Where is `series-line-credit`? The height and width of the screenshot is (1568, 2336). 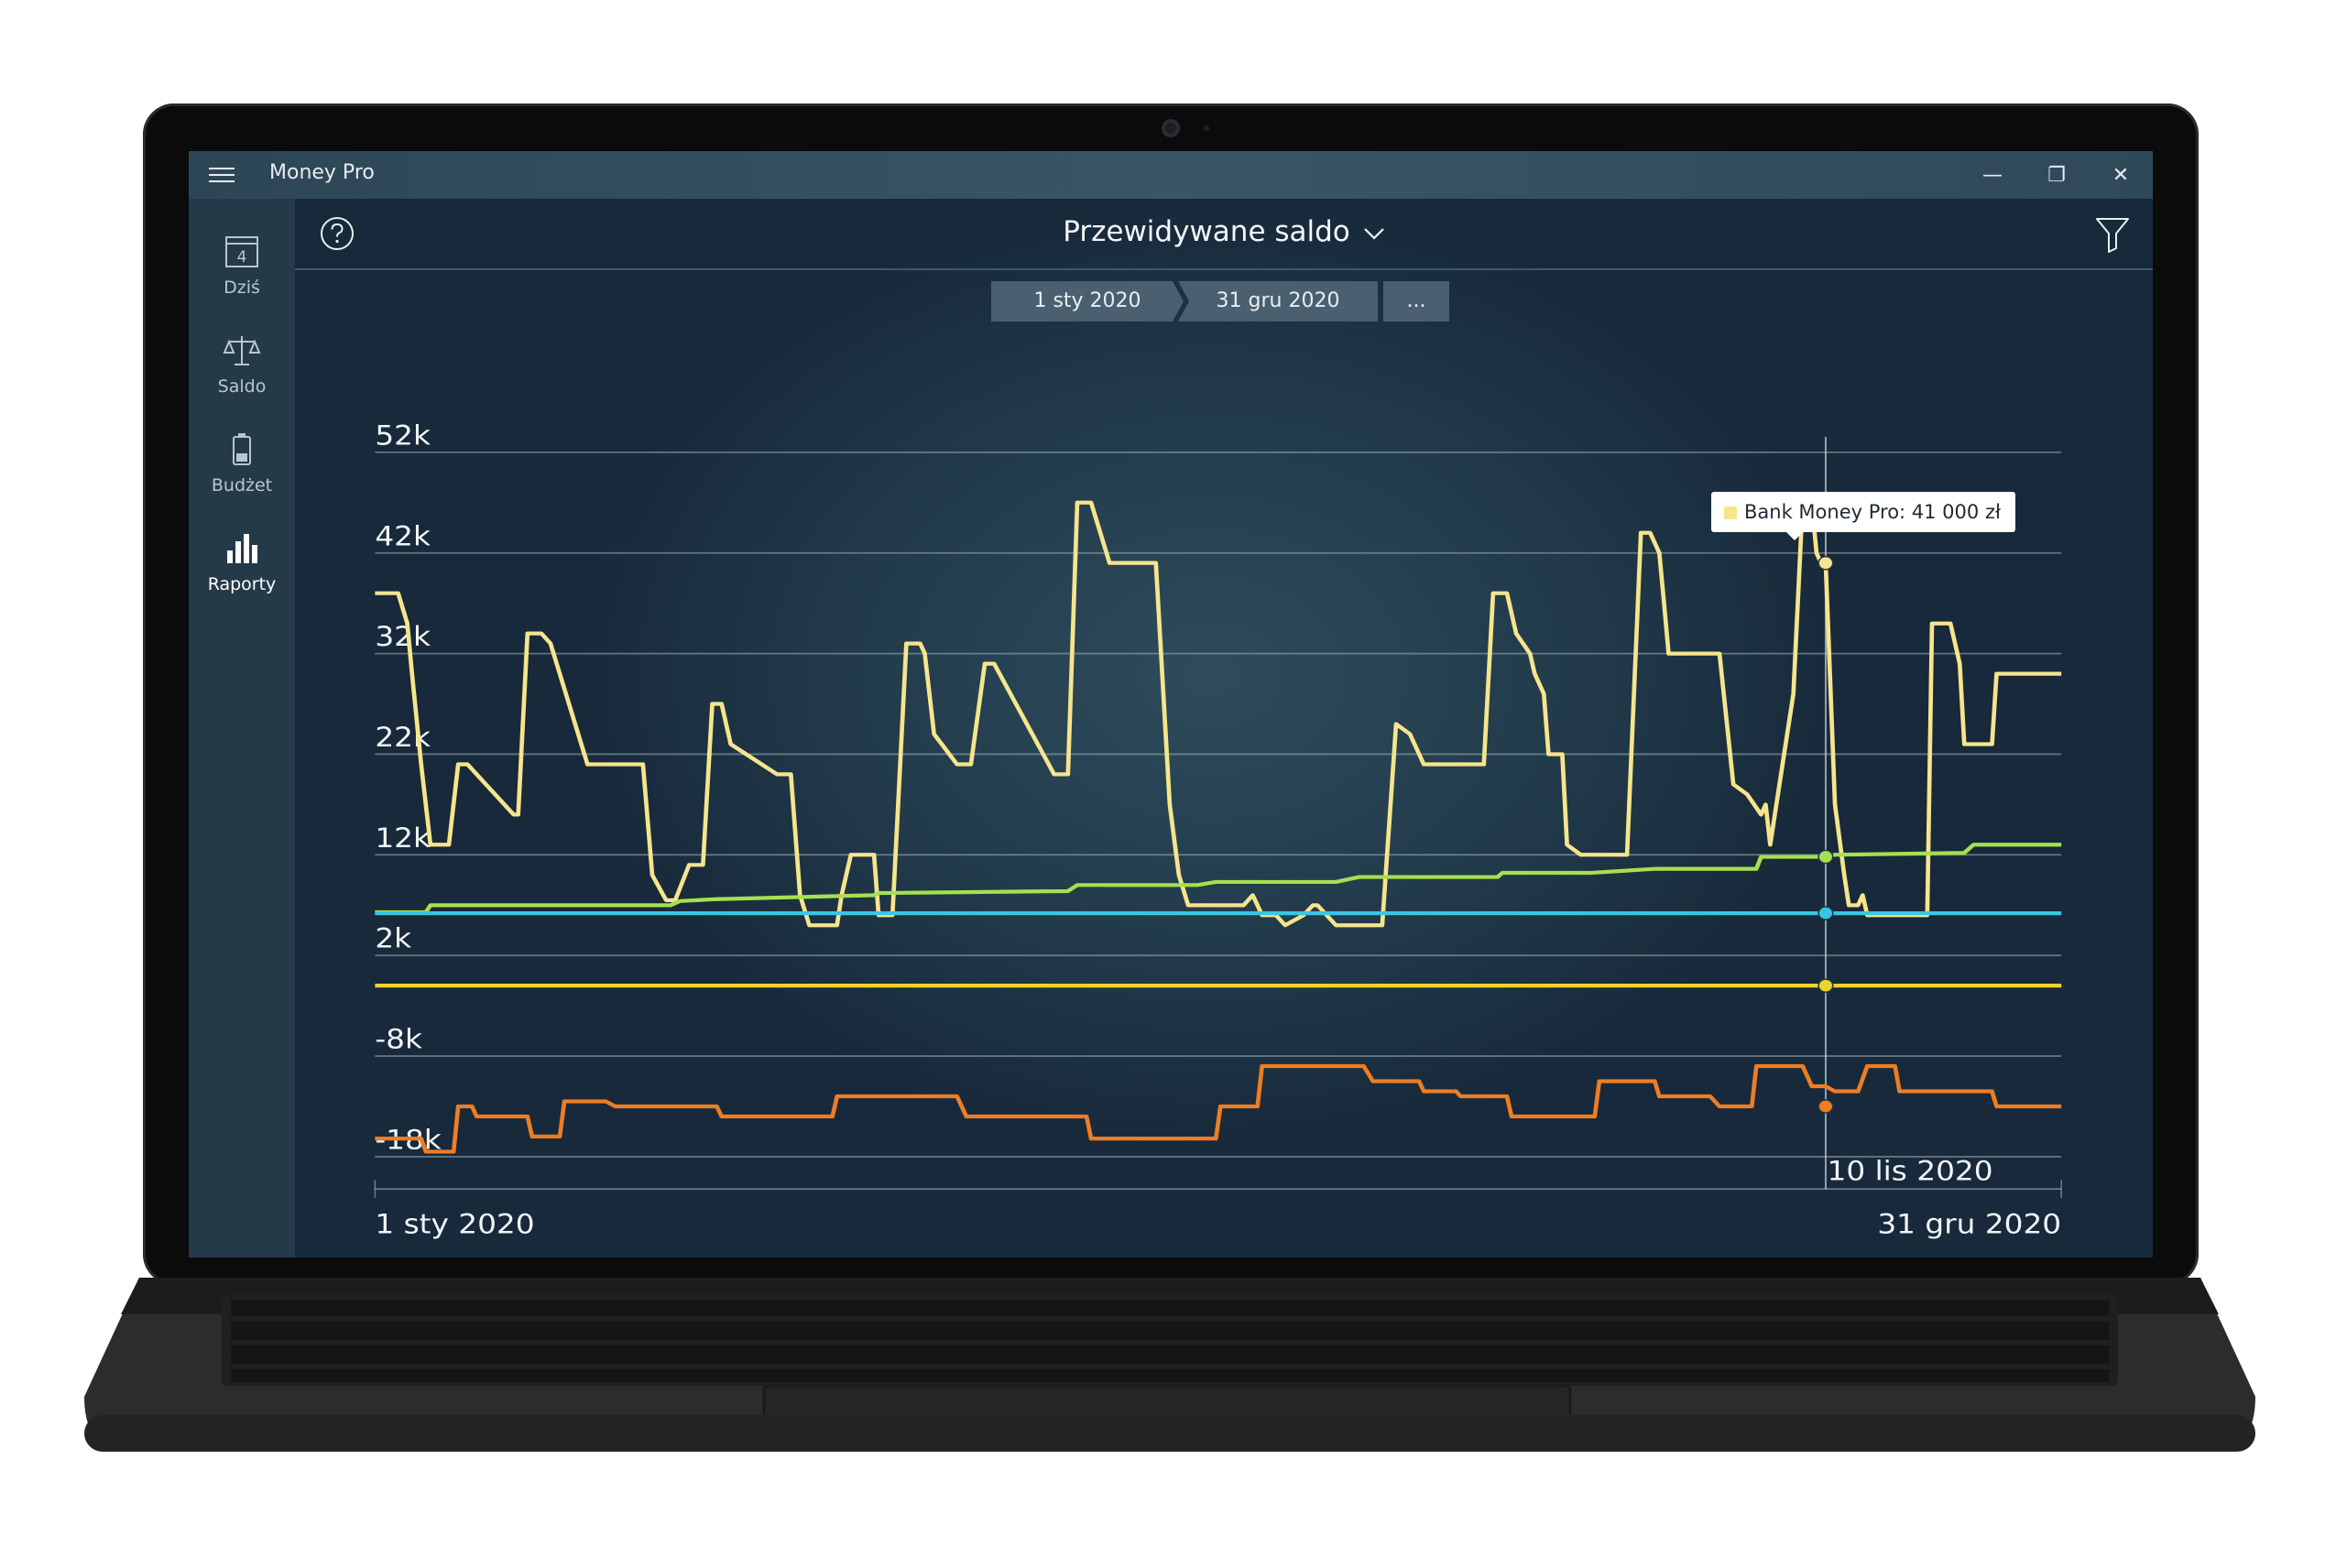 series-line-credit is located at coordinates (1218, 1108).